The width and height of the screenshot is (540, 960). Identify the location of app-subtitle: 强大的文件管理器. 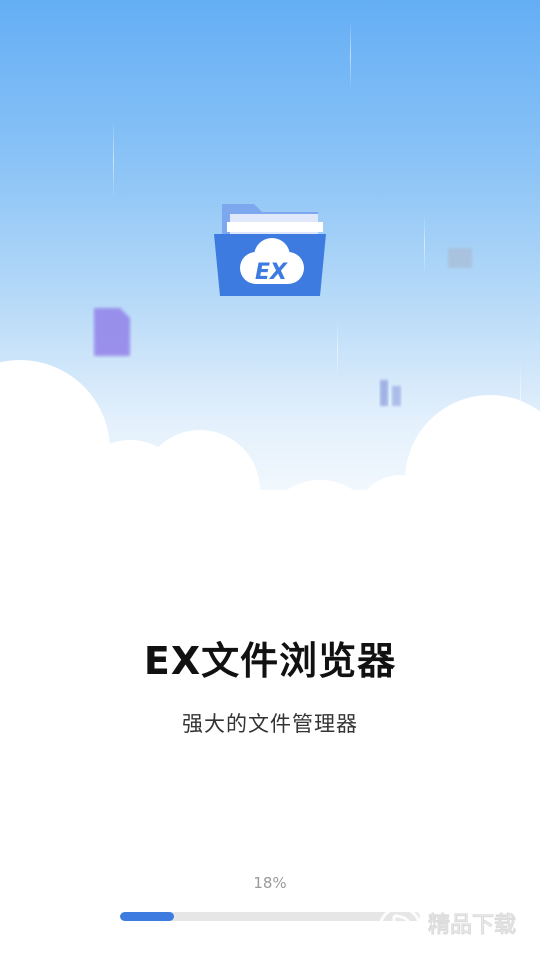
(270, 724).